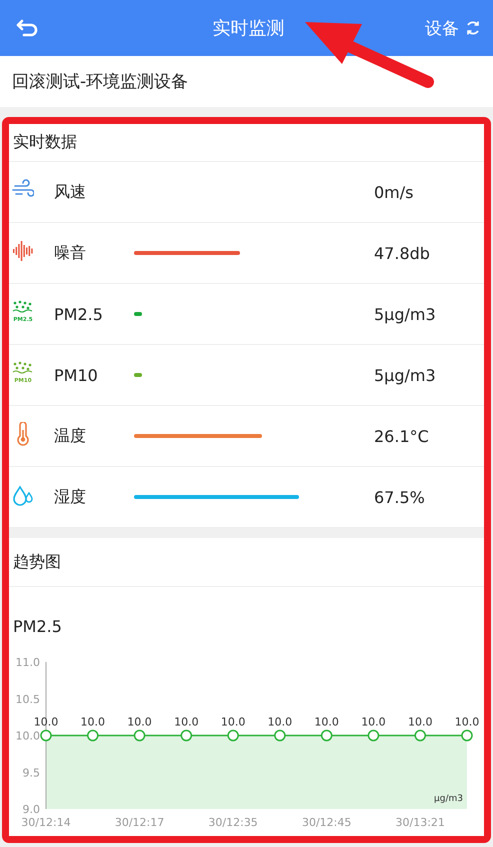 The width and height of the screenshot is (493, 847). What do you see at coordinates (37, 562) in the screenshot?
I see `section-title: 趋势图` at bounding box center [37, 562].